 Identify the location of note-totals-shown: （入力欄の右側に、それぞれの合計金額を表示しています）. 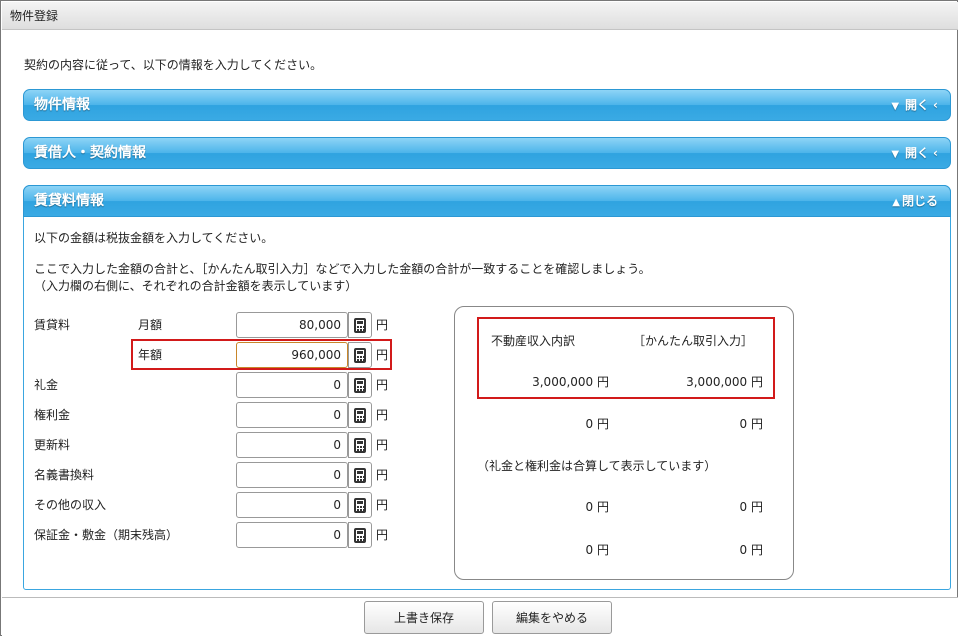
(196, 286).